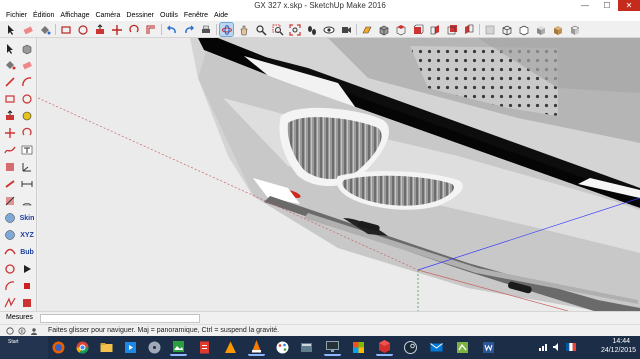 The image size is (640, 359). What do you see at coordinates (410, 347) in the screenshot?
I see `steam-icon` at bounding box center [410, 347].